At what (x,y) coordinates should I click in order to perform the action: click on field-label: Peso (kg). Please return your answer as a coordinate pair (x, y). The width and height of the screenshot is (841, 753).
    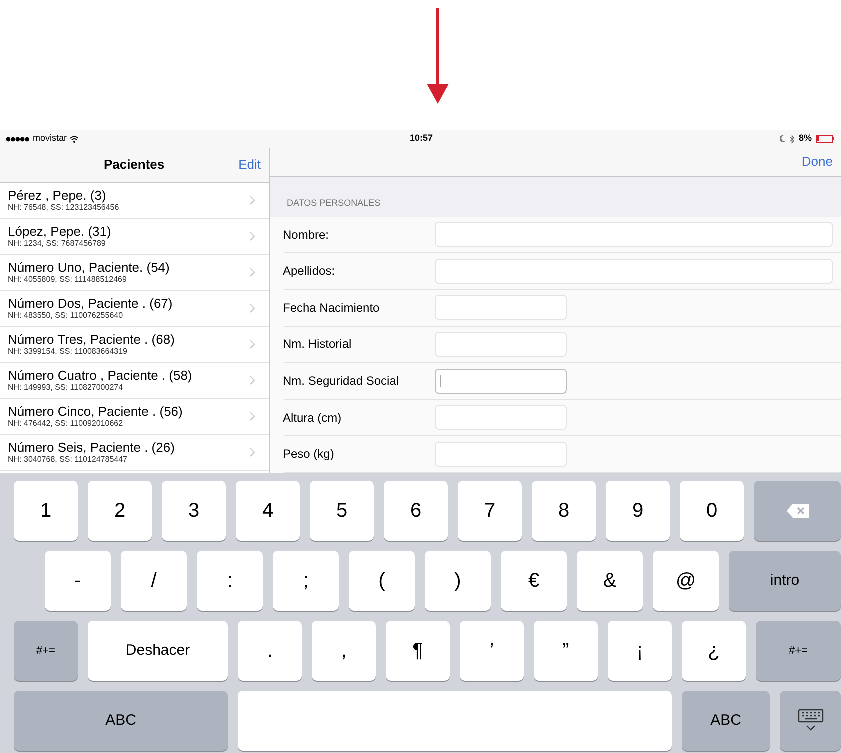
    Looking at the image, I should click on (309, 455).